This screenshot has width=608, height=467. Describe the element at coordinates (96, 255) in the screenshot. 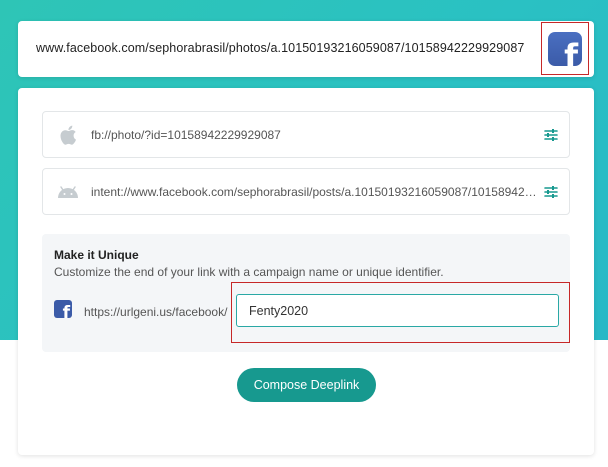

I see `make-unique-title: Make it Unique` at that location.